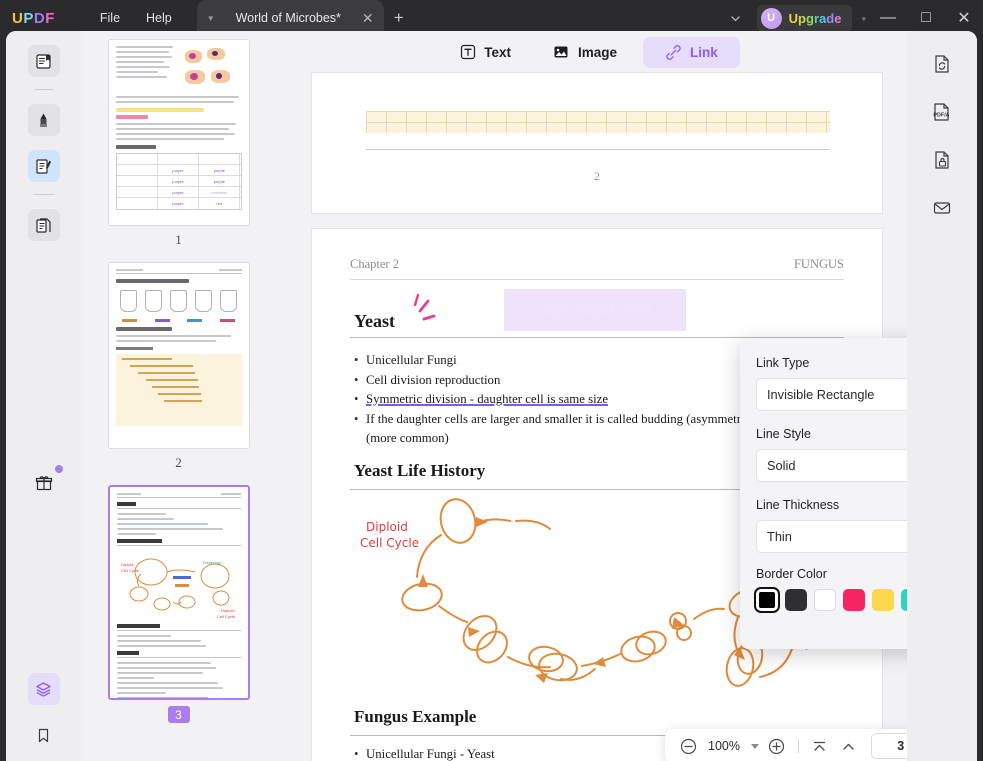 The width and height of the screenshot is (983, 761). I want to click on edit-document-icon, so click(43, 166).